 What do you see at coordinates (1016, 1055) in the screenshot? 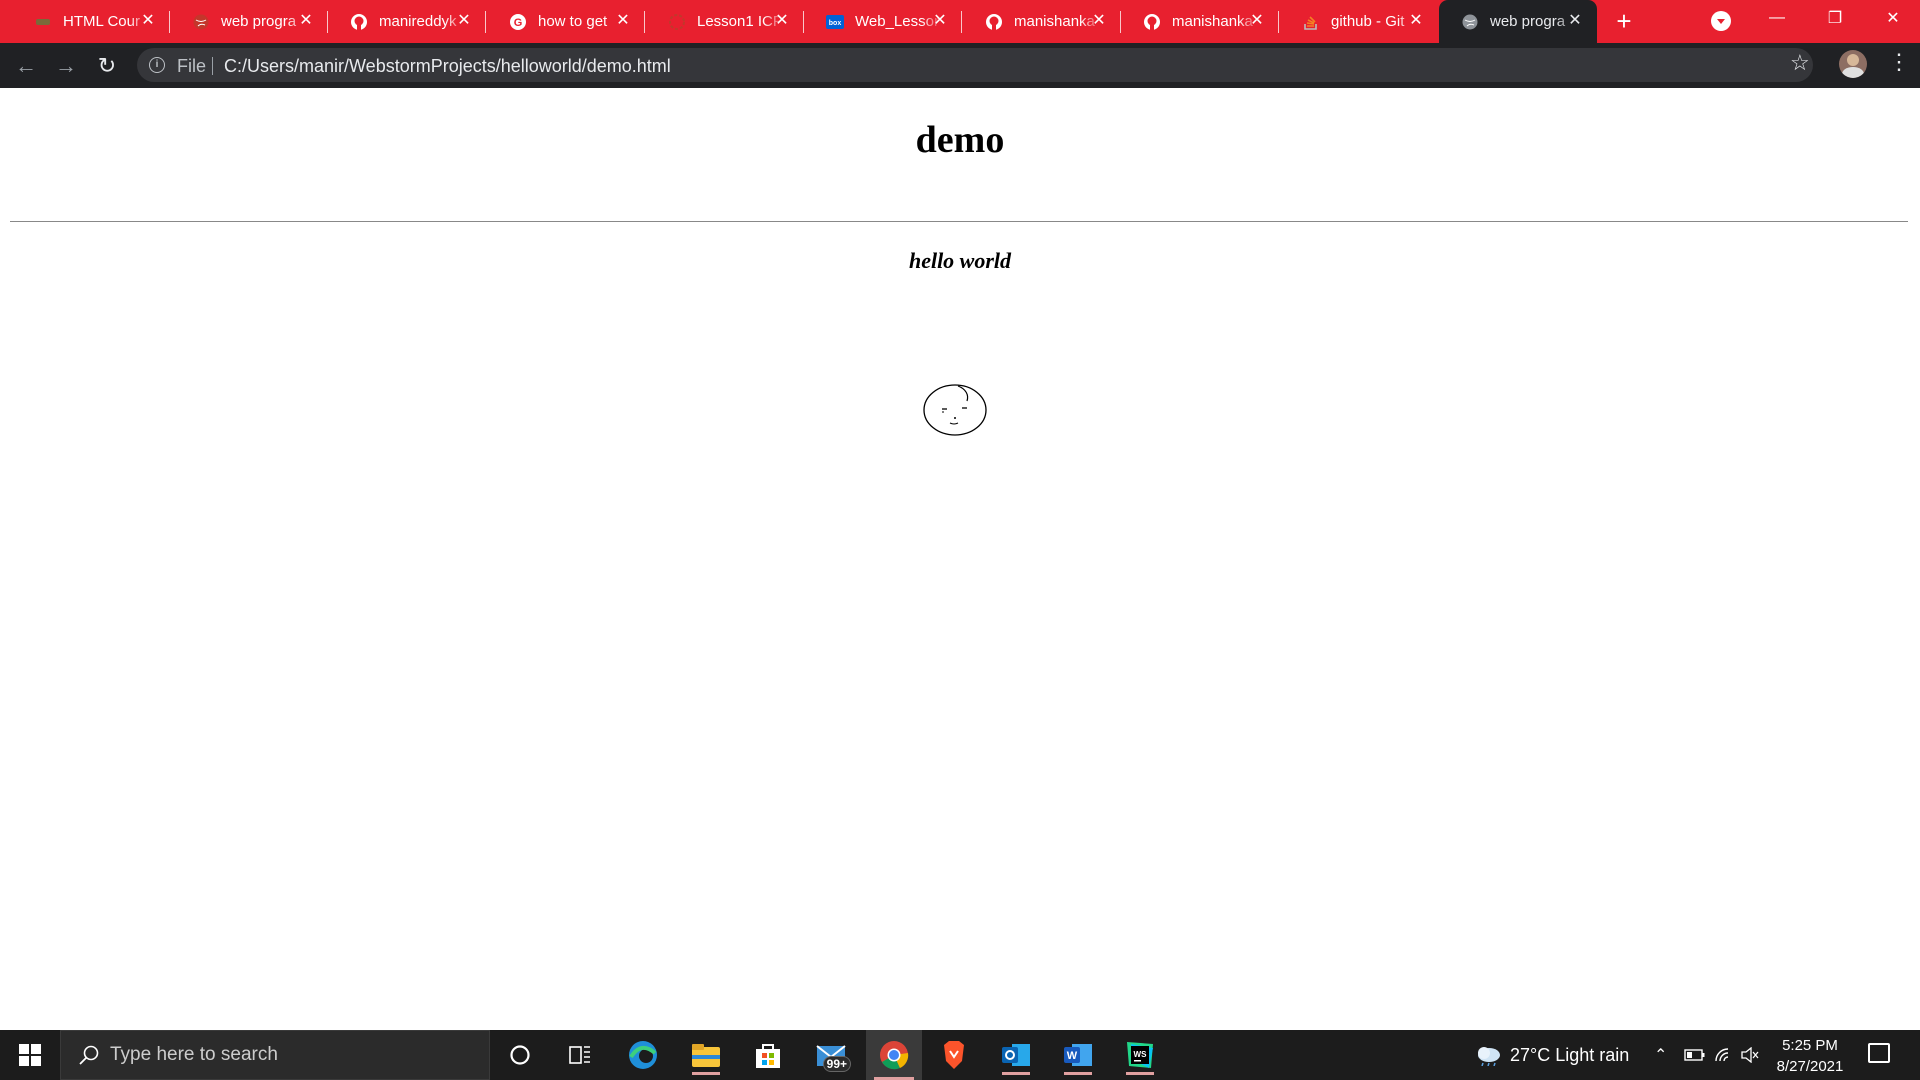
I see `outlook-taskbar-button` at bounding box center [1016, 1055].